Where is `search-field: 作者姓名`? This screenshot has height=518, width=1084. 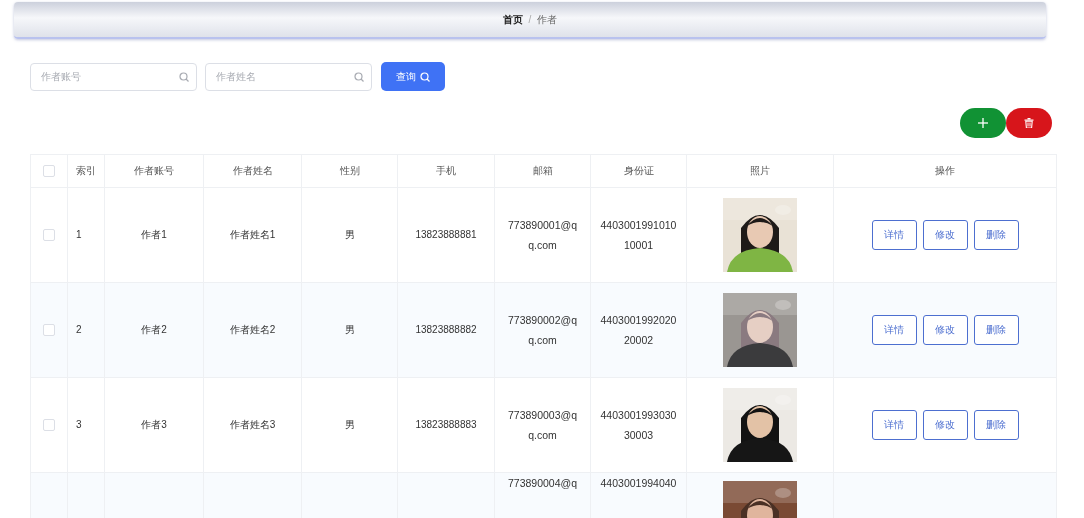
search-field: 作者姓名 is located at coordinates (288, 76).